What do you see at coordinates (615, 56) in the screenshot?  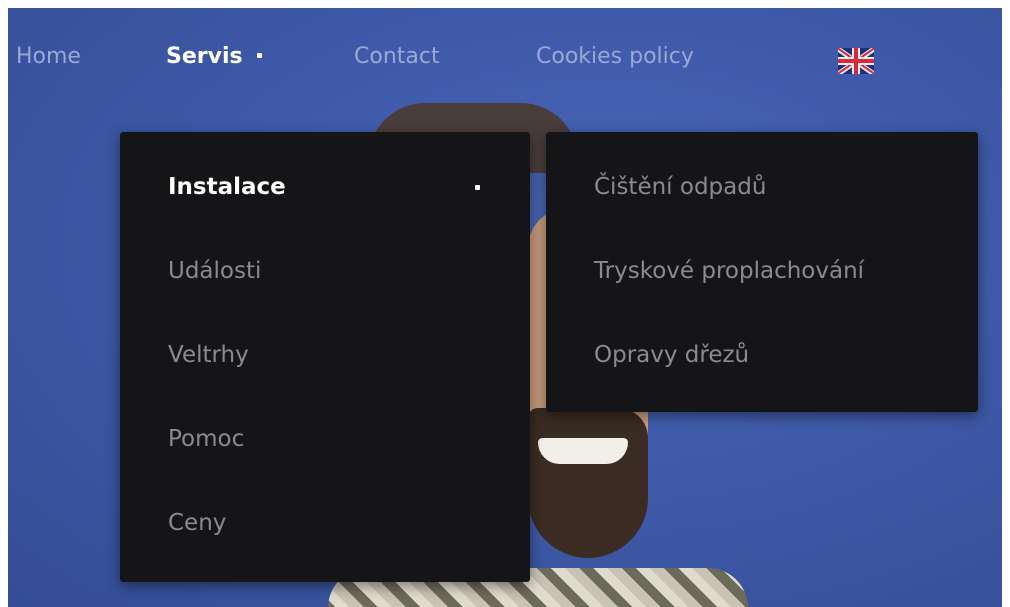 I see `nav-cookies-link: Cookies policy` at bounding box center [615, 56].